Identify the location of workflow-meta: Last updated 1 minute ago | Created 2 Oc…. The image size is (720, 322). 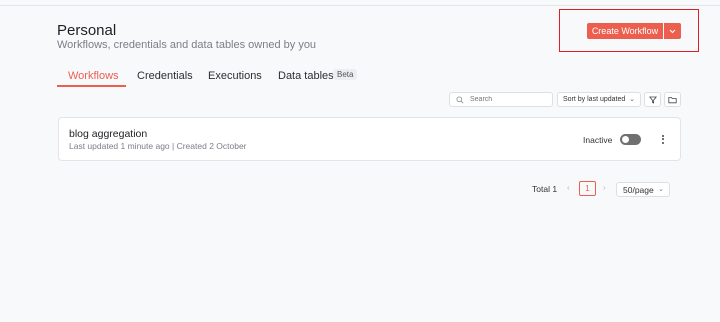
(158, 146).